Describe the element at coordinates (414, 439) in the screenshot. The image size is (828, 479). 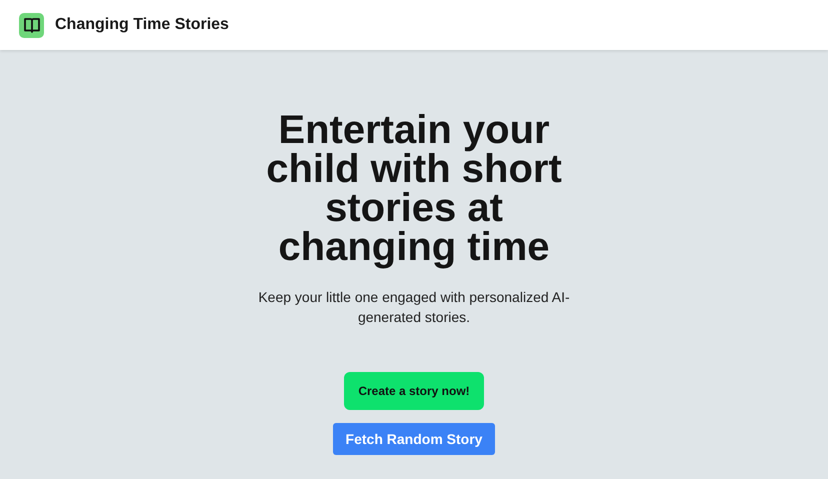
I see `fetch-story-button: Fetch Random Story` at that location.